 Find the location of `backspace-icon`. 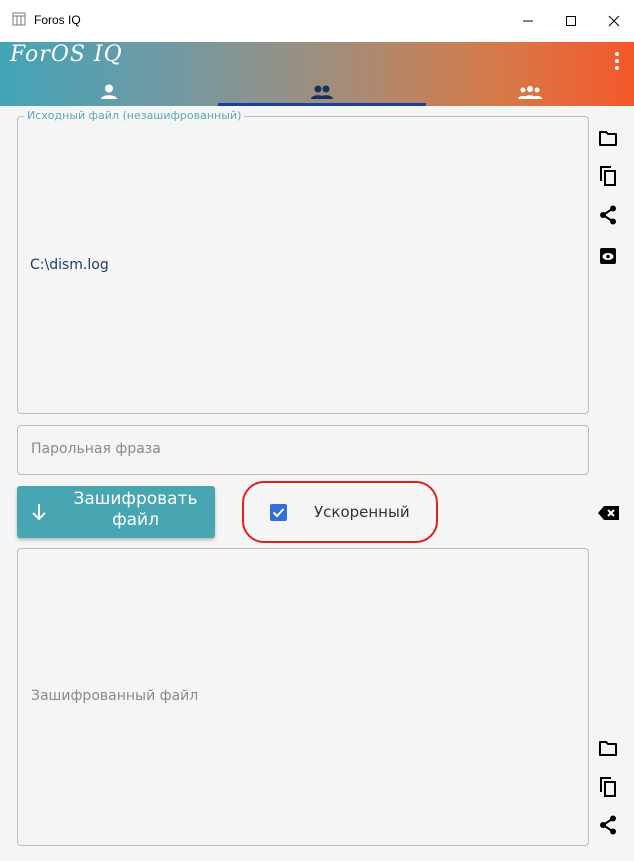

backspace-icon is located at coordinates (608, 513).